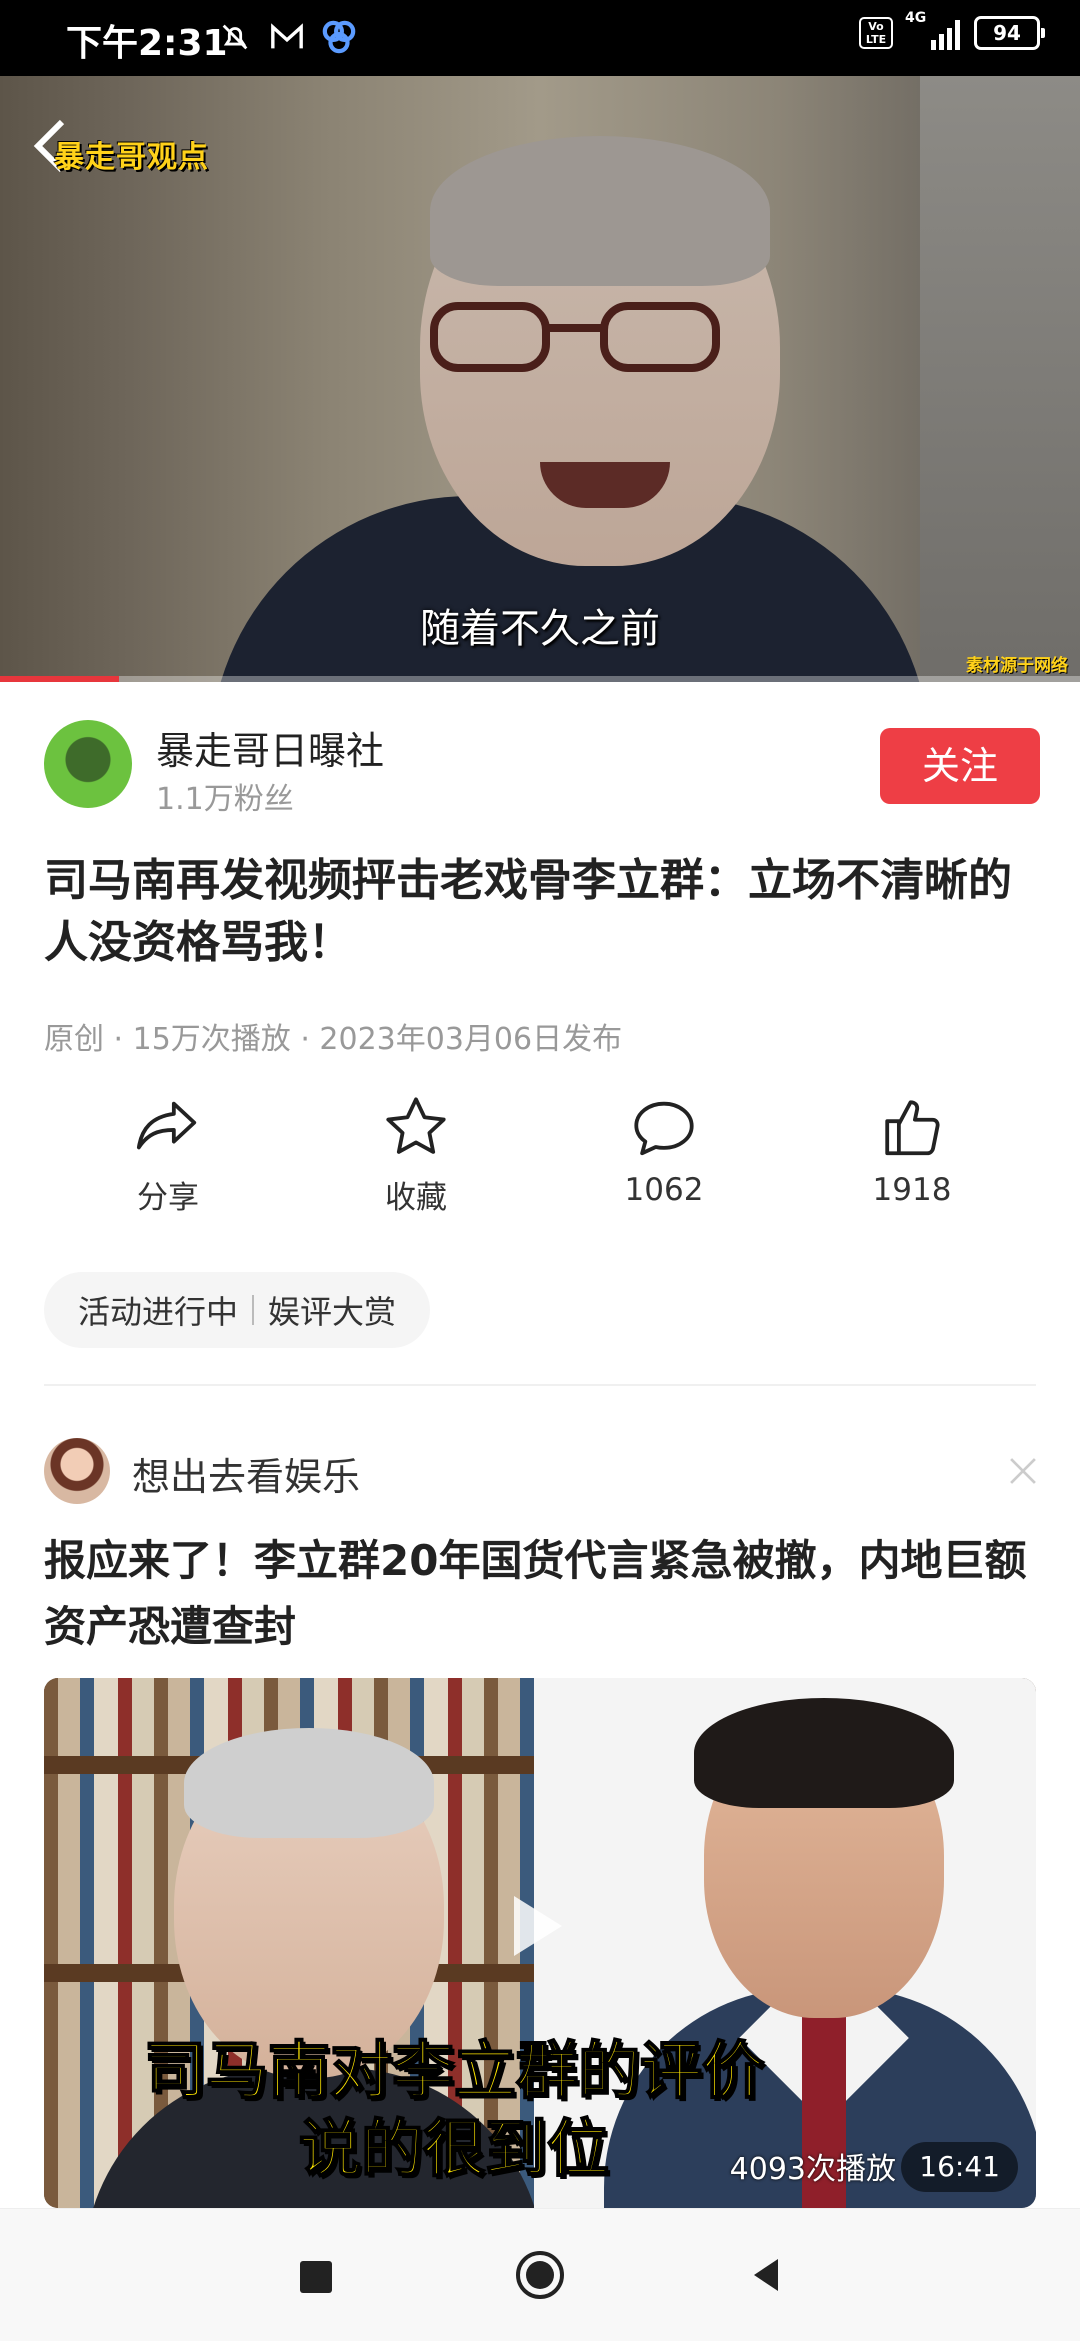 This screenshot has height=2341, width=1080. I want to click on like-count: 1918, so click(912, 1190).